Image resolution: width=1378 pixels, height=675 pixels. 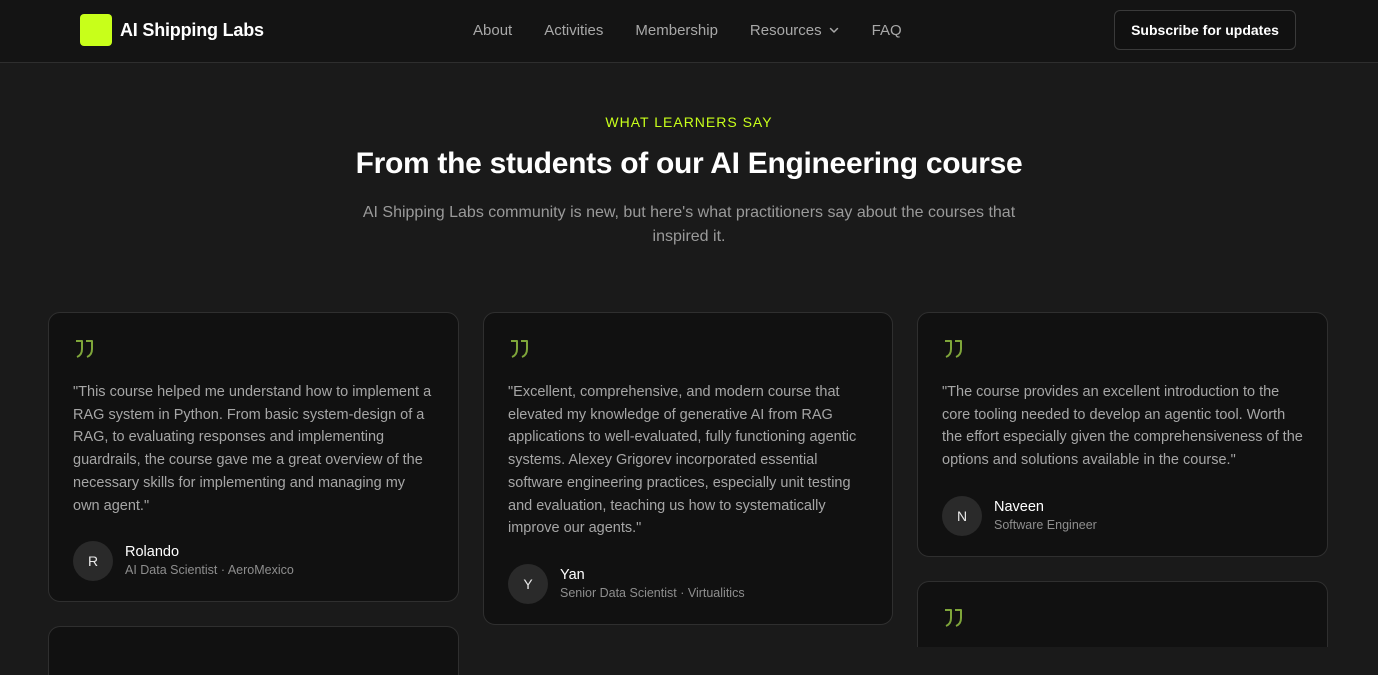 I want to click on avatar: N, so click(x=962, y=515).